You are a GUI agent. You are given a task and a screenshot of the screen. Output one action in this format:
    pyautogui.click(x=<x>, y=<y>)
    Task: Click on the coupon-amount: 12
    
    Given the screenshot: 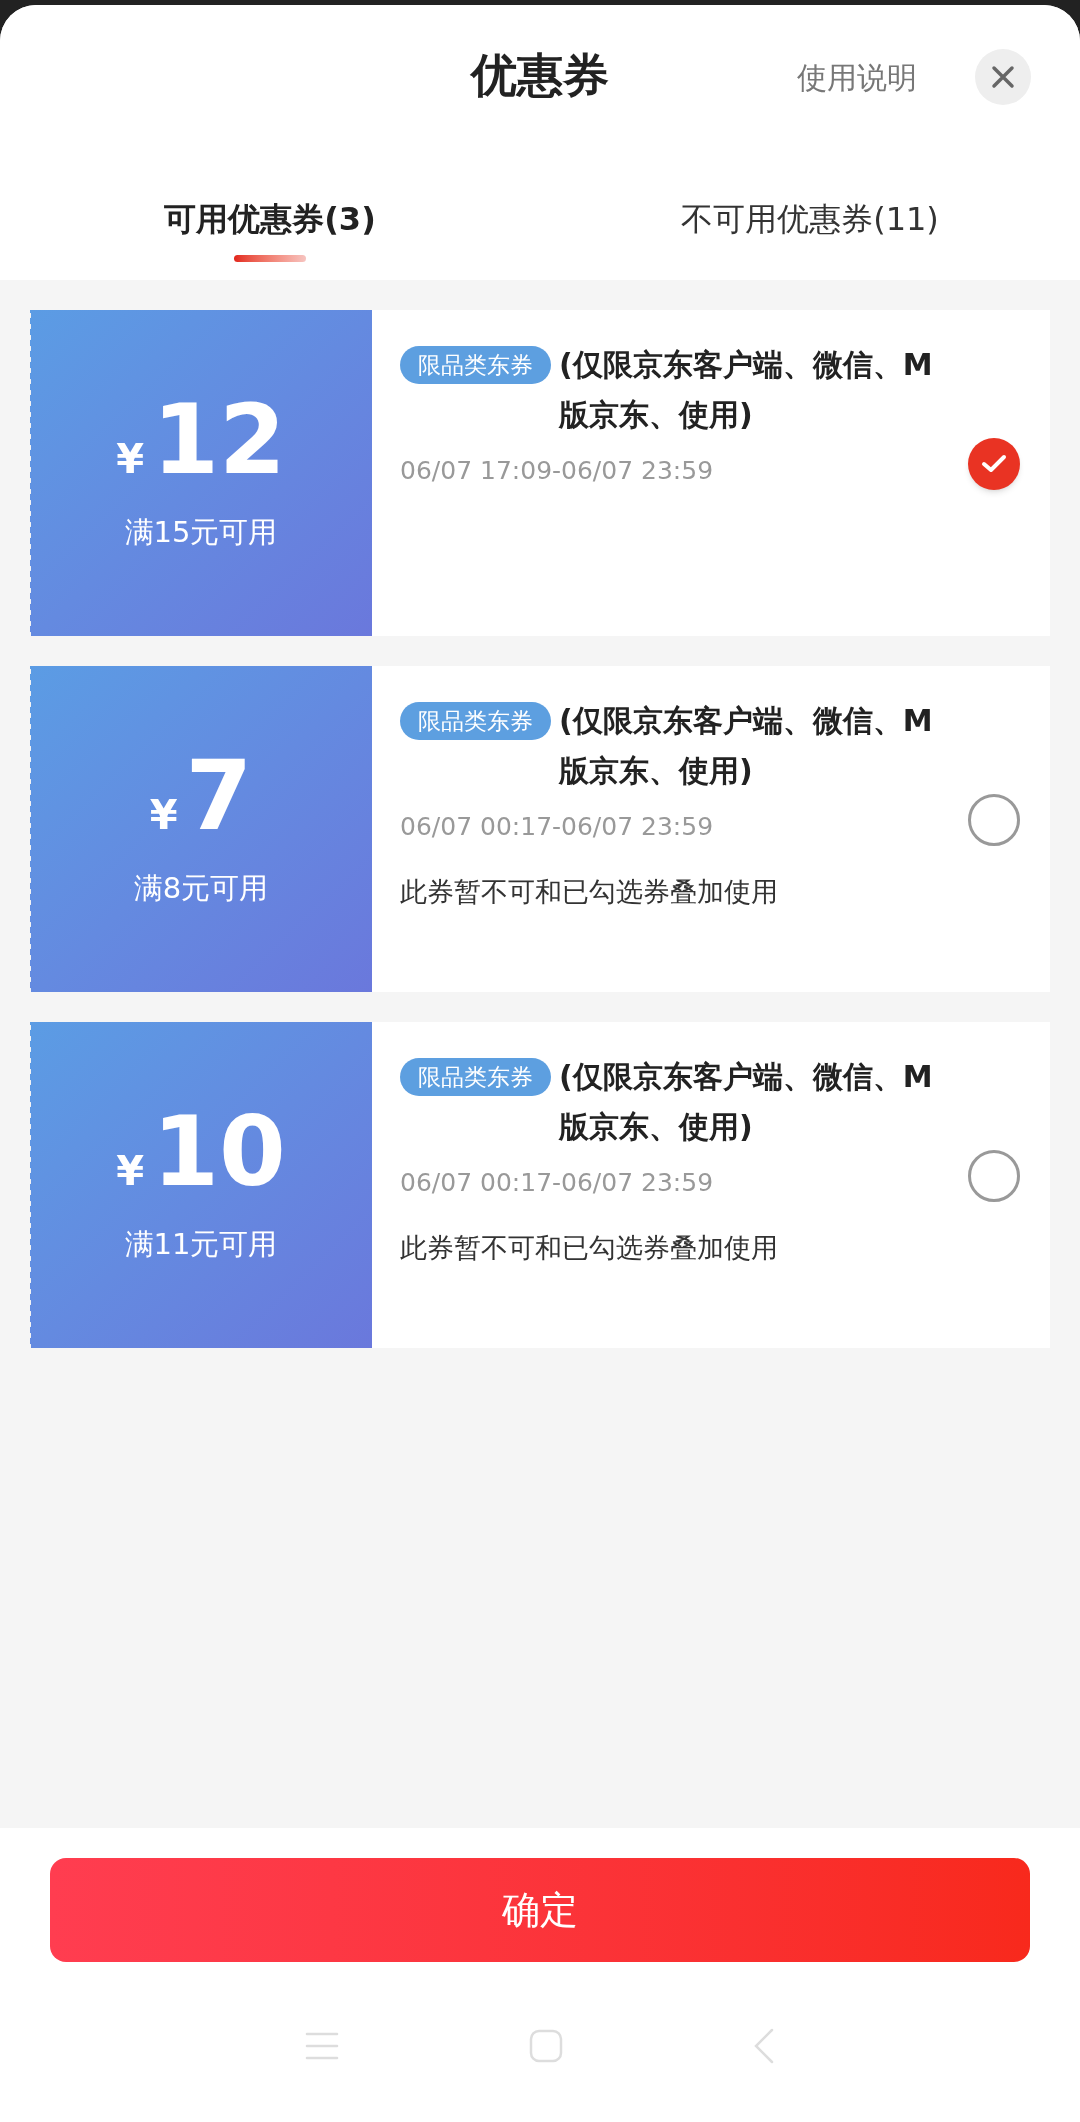 What is the action you would take?
    pyautogui.click(x=219, y=439)
    